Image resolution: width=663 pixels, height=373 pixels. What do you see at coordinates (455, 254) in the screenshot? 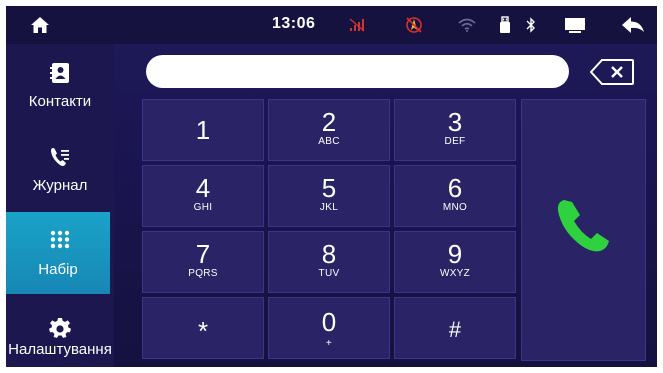
I see `key-digit: 9` at bounding box center [455, 254].